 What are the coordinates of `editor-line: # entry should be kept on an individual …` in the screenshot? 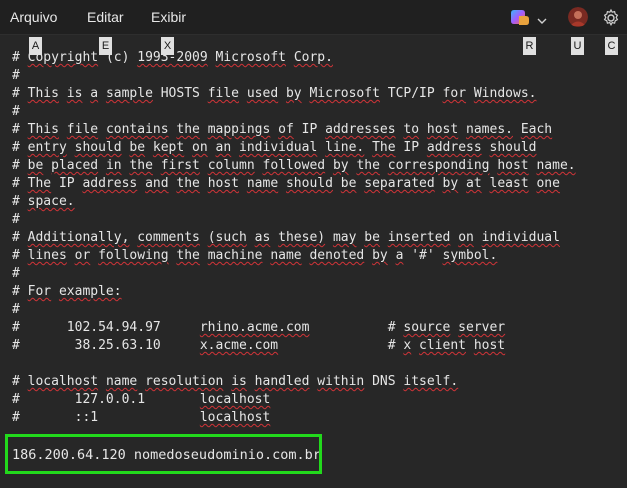 It's located at (274, 148).